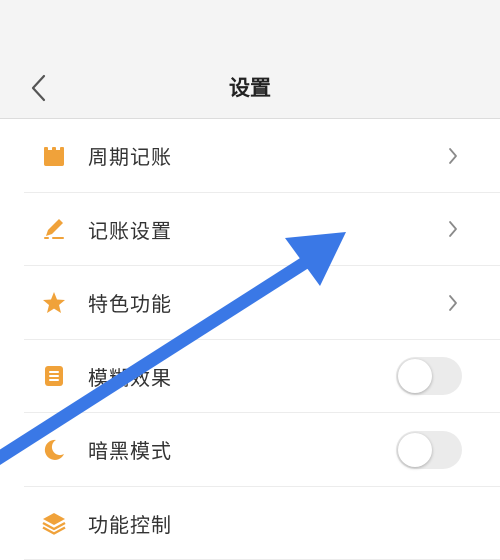 This screenshot has height=560, width=500. I want to click on settings-row-dark-mode: 暗黑模式, so click(250, 450).